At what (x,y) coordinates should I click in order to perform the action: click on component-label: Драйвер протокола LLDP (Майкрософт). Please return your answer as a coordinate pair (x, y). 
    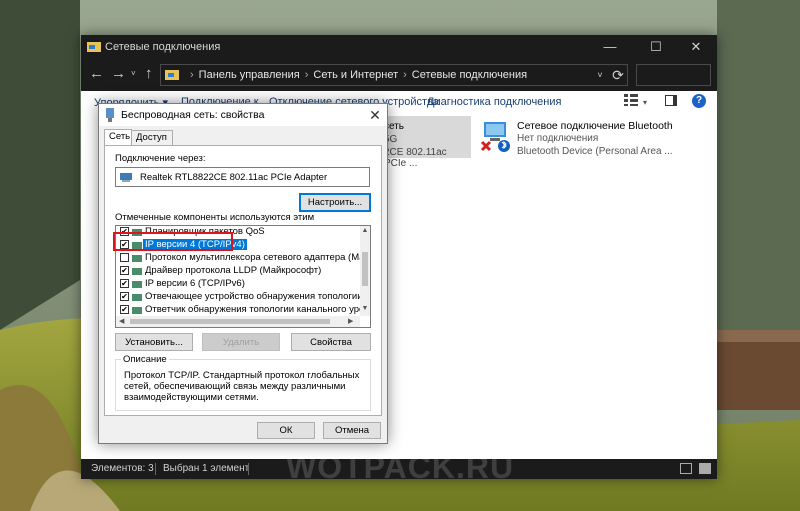
    Looking at the image, I should click on (233, 270).